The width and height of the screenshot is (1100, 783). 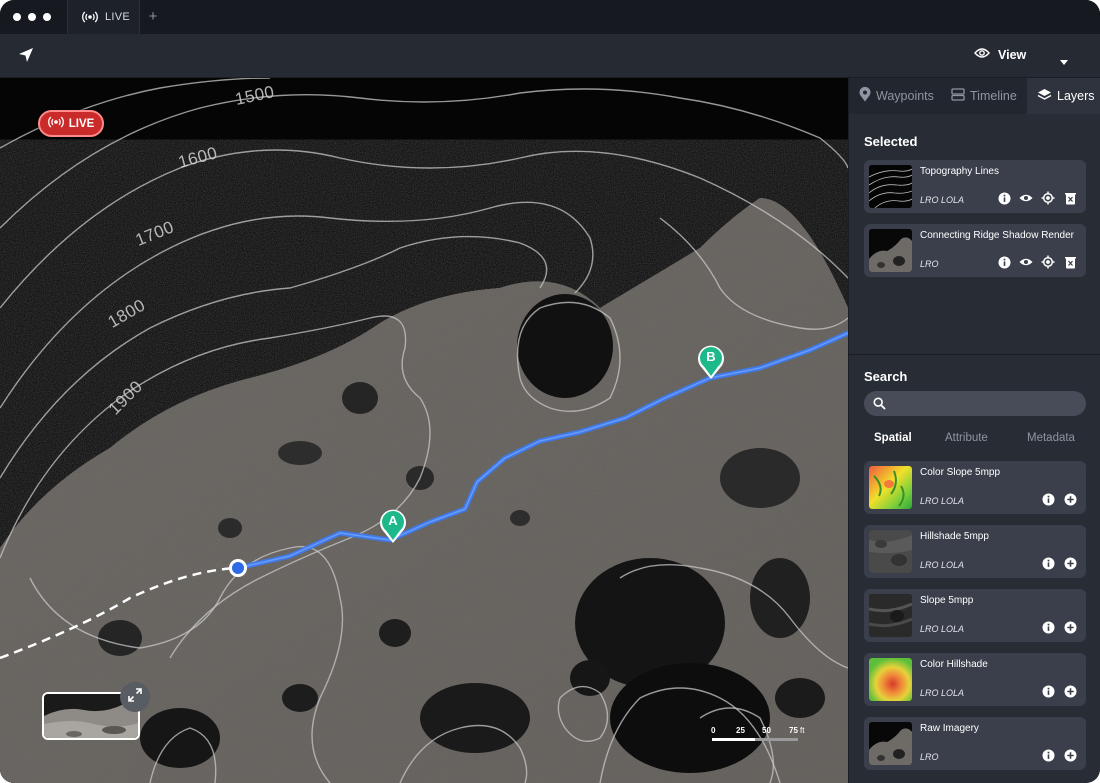 What do you see at coordinates (879, 406) in the screenshot?
I see `search-icon` at bounding box center [879, 406].